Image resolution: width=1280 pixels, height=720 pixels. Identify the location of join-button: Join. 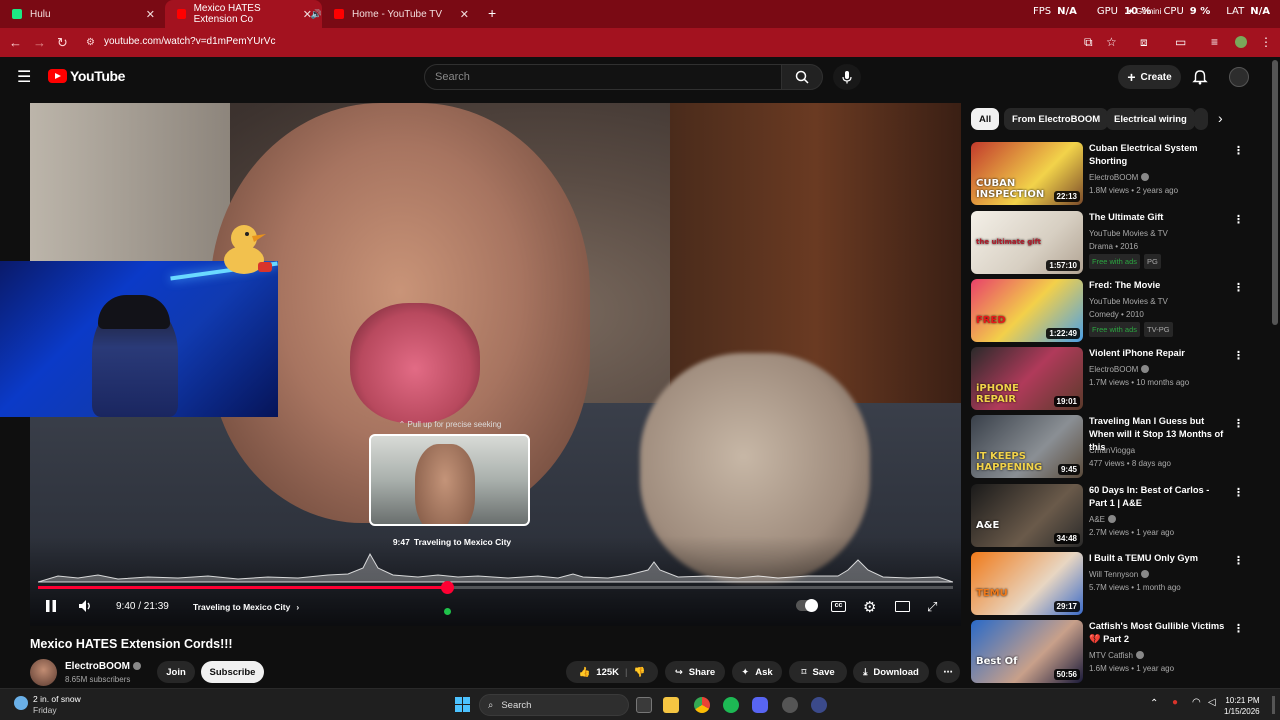
(176, 672).